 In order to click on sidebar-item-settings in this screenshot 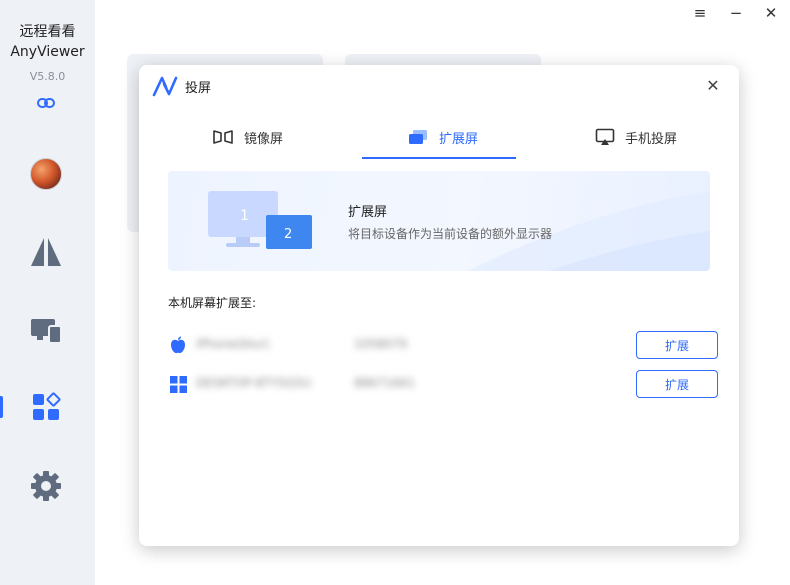, I will do `click(46, 486)`.